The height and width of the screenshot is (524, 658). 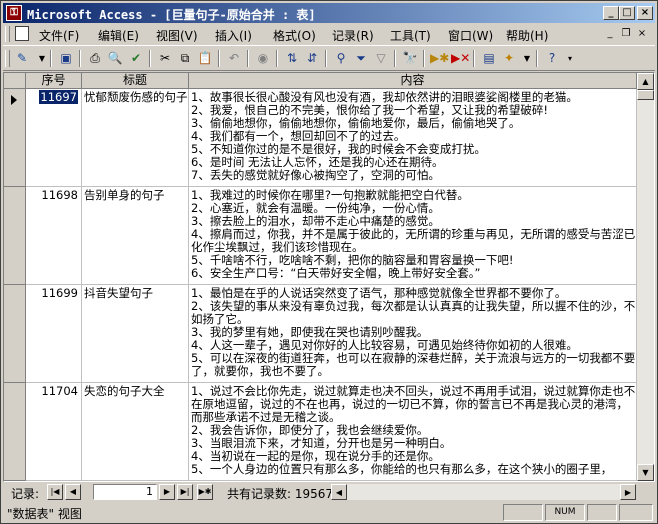 What do you see at coordinates (483, 492) in the screenshot?
I see `horizontal-scrollbar: ◀ ▶` at bounding box center [483, 492].